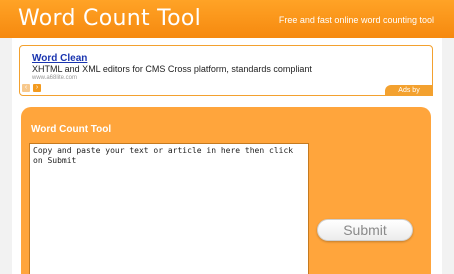 This screenshot has width=454, height=274. Describe the element at coordinates (356, 20) in the screenshot. I see `site-tagline: Free and fast online word counting tool` at that location.